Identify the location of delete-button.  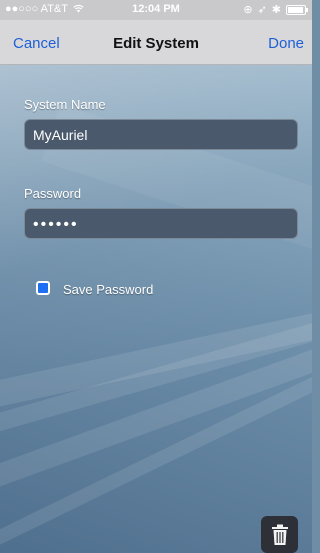
(279, 534).